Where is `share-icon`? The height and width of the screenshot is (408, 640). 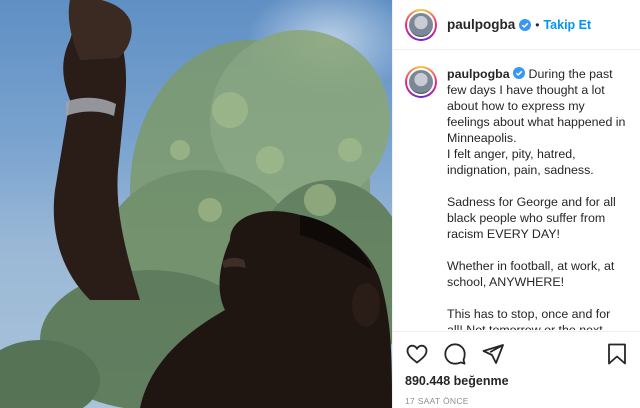 share-icon is located at coordinates (493, 354).